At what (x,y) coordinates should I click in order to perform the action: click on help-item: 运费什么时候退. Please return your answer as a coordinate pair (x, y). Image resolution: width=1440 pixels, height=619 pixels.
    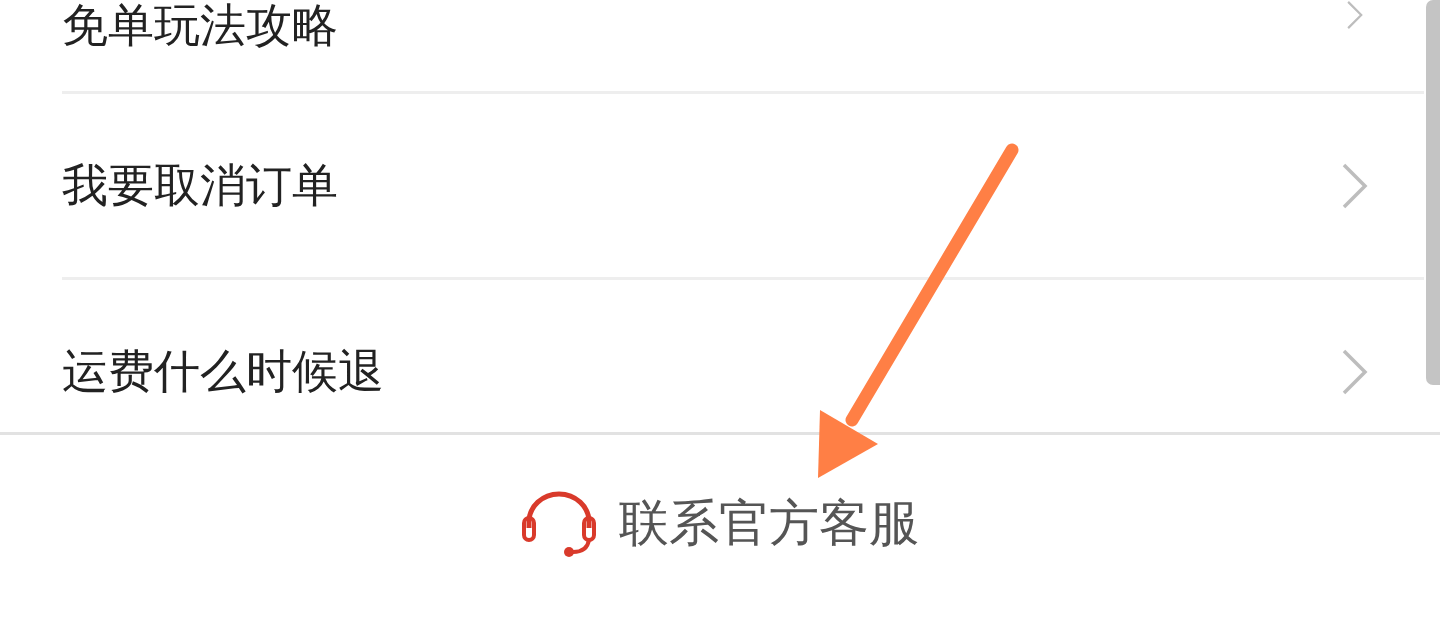
    Looking at the image, I should click on (223, 371).